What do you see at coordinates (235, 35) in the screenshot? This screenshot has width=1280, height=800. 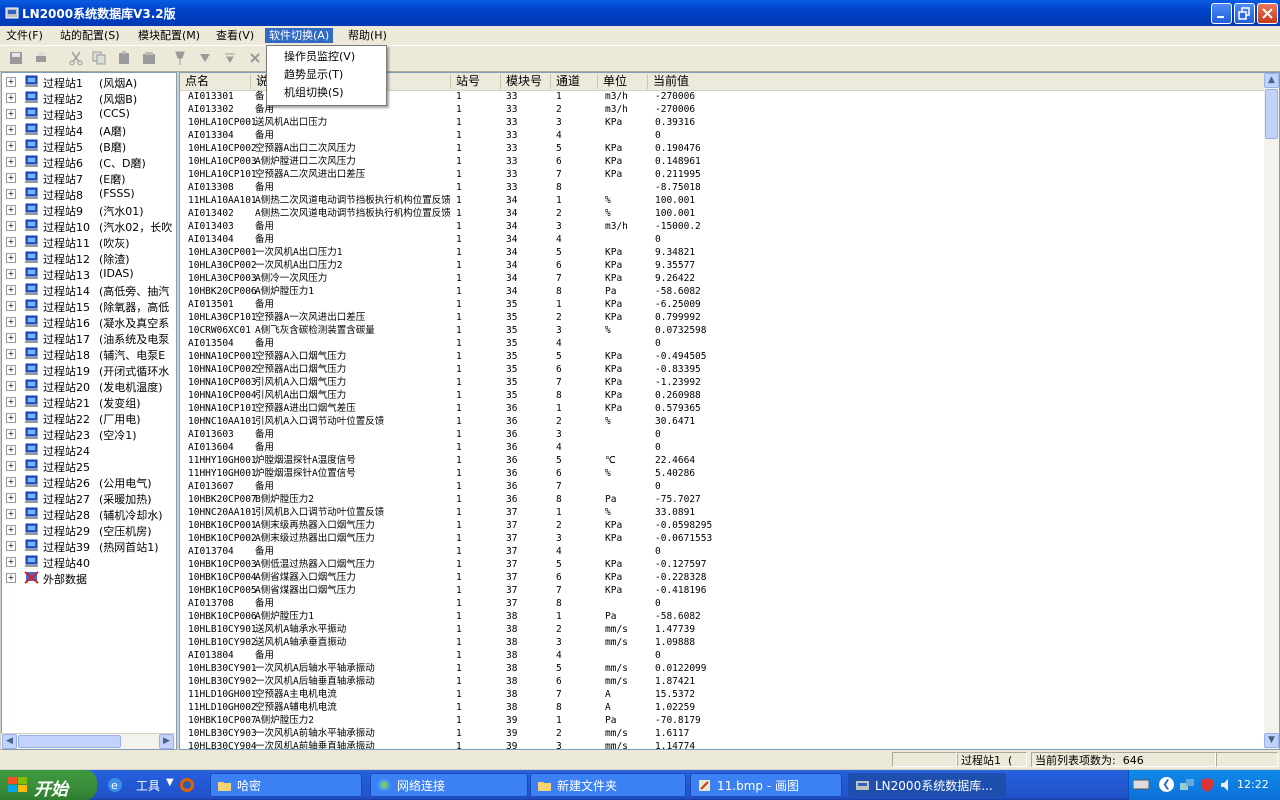 I see `menu-view: 查看(V)` at bounding box center [235, 35].